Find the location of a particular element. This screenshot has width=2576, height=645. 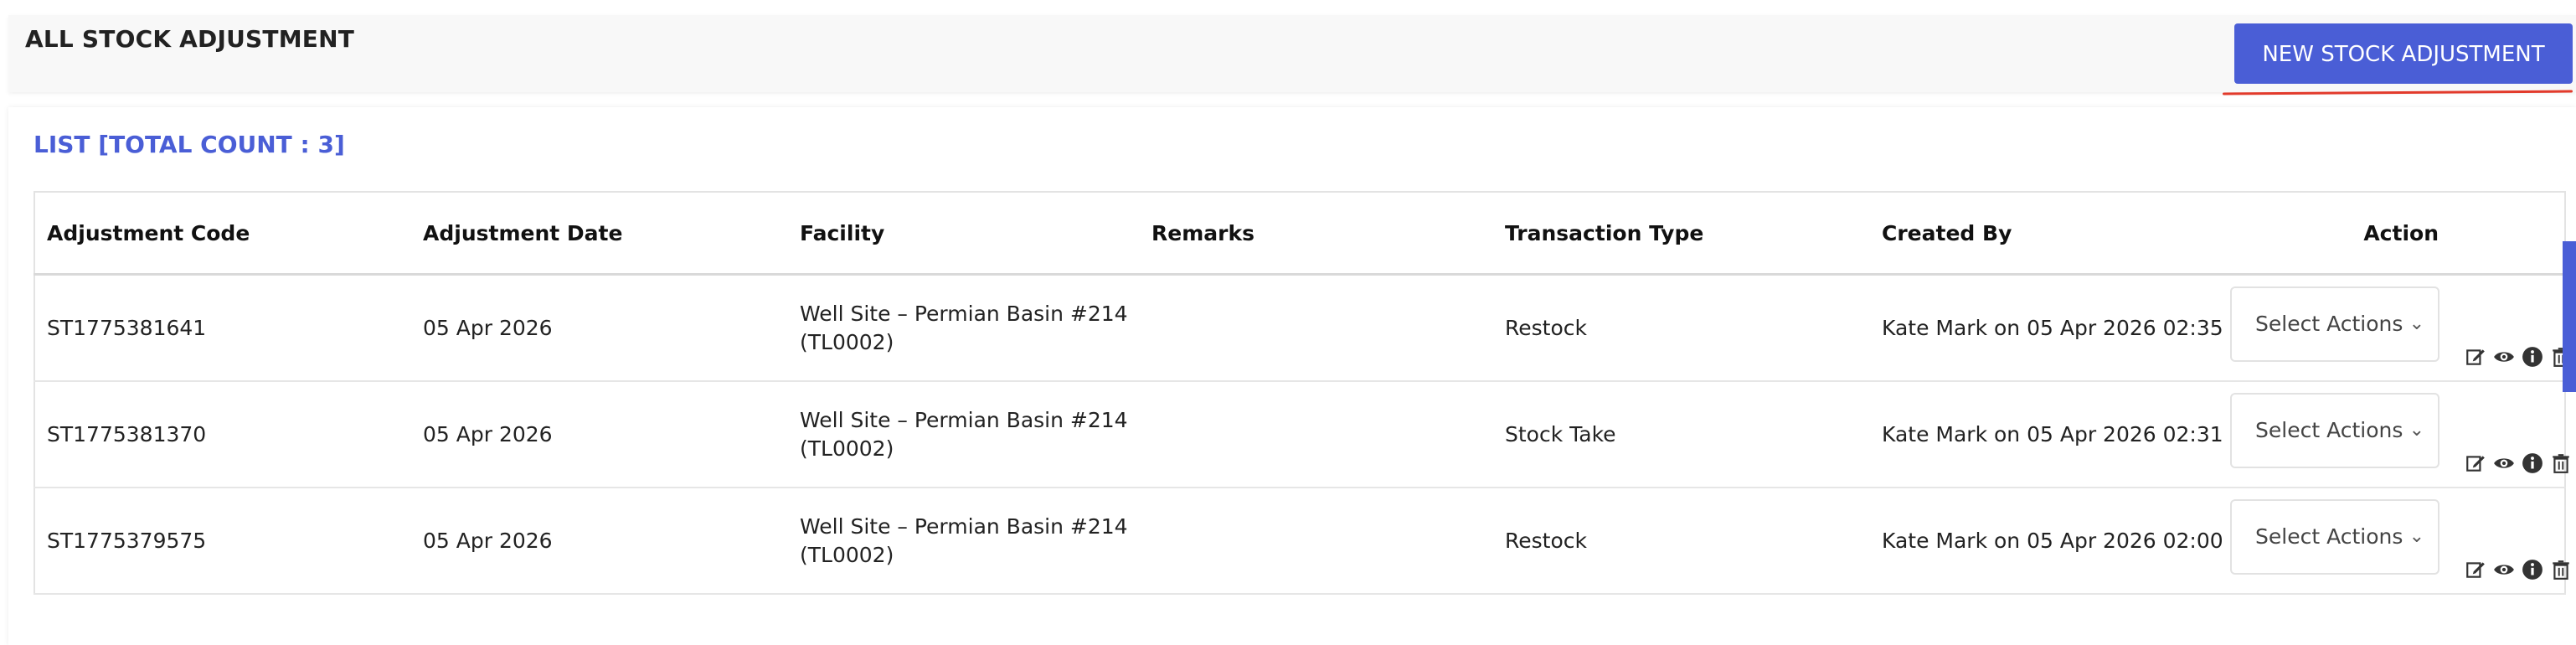

new-stock-adjustment-button: NEW STOCK ADJUSTMENT is located at coordinates (2403, 53).